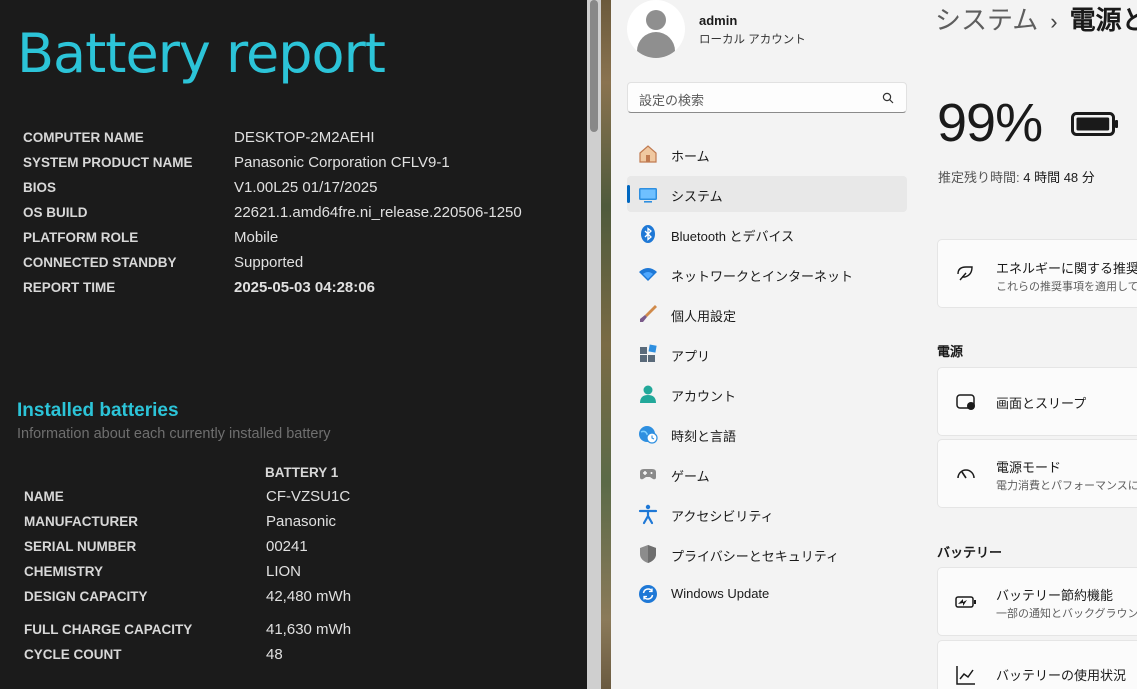  I want to click on info-key: SYSTEM PRODUCT NAME, so click(108, 162).